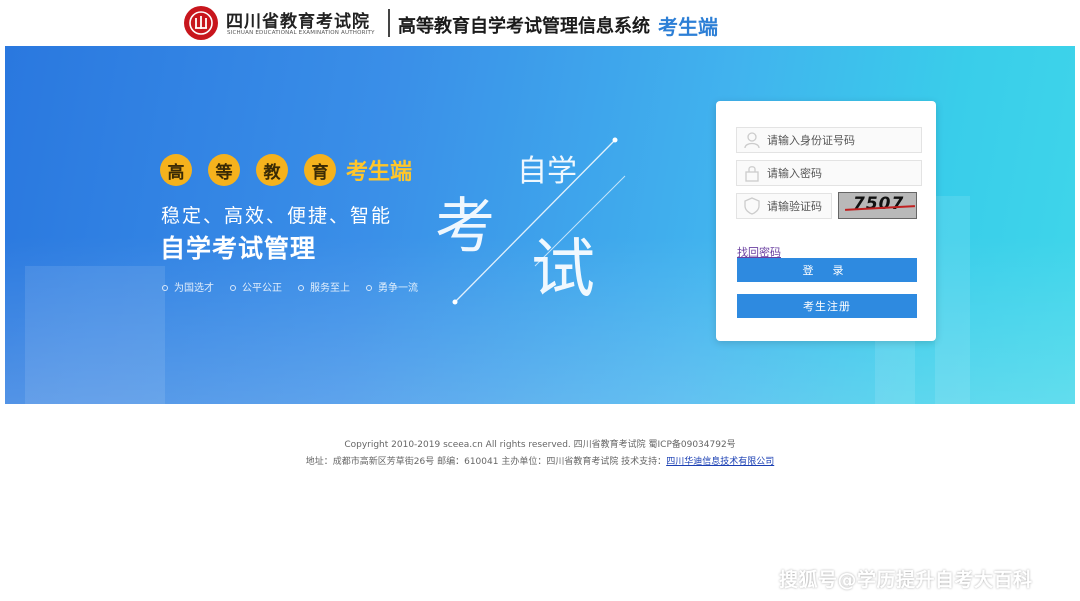 The image size is (1080, 601). What do you see at coordinates (688, 27) in the screenshot?
I see `system-role: 考生端` at bounding box center [688, 27].